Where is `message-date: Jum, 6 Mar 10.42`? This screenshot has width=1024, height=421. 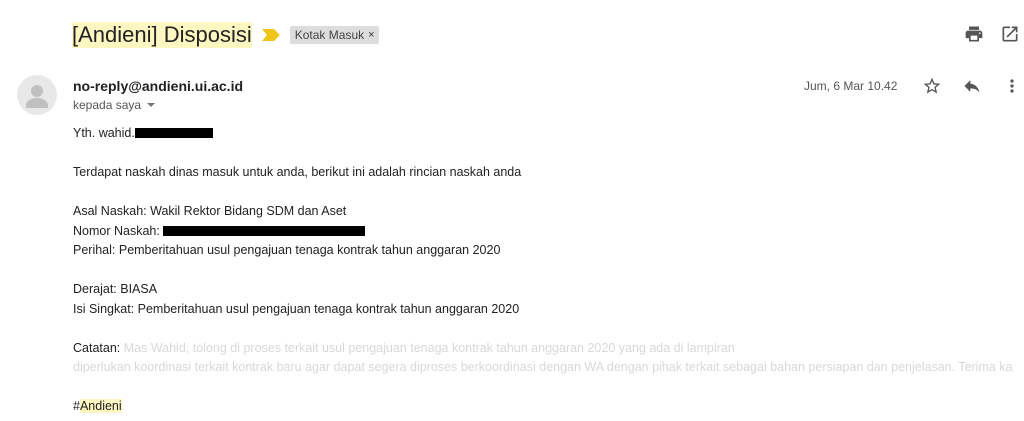 message-date: Jum, 6 Mar 10.42 is located at coordinates (851, 86).